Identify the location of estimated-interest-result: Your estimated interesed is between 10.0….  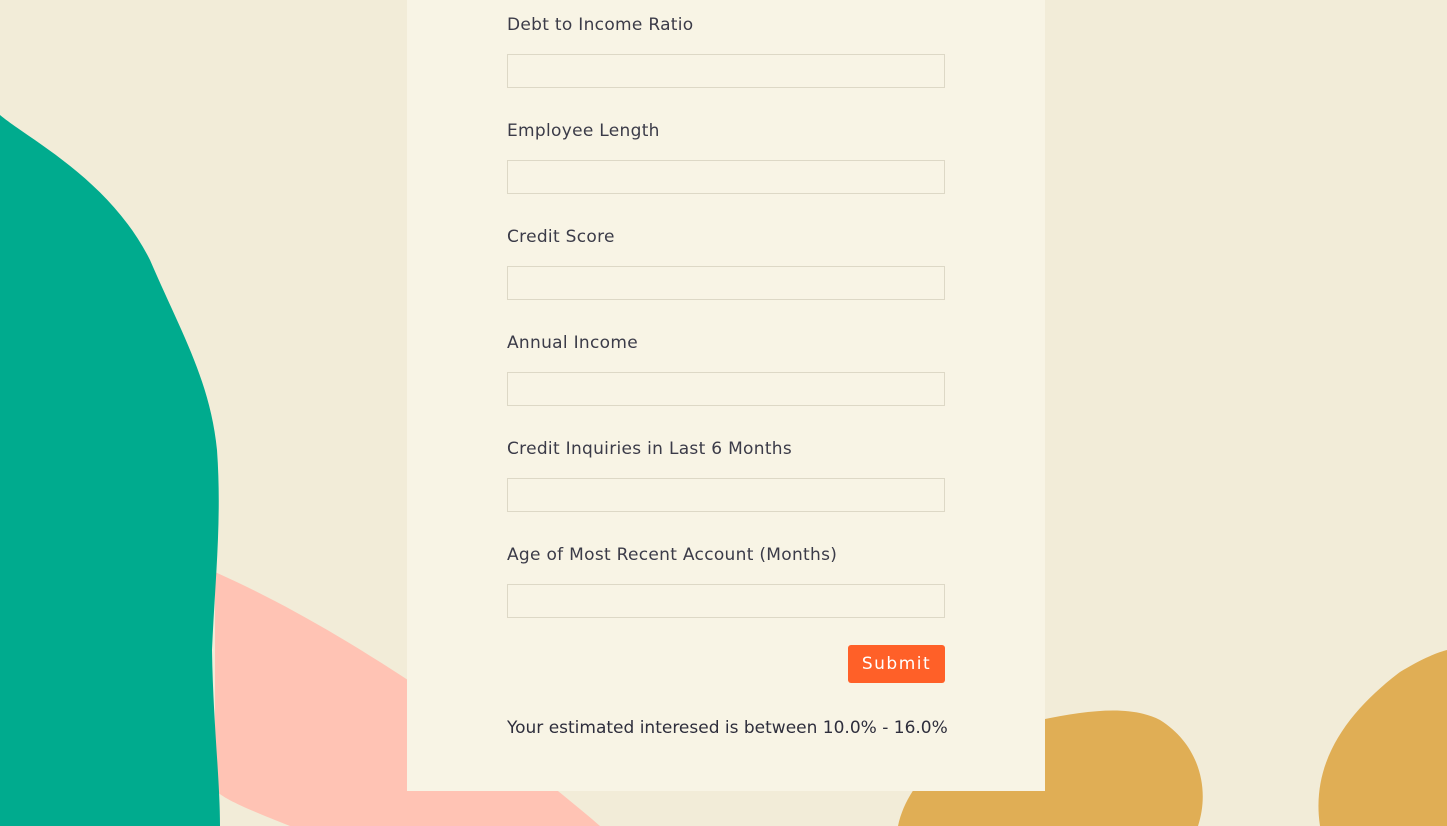
(727, 728).